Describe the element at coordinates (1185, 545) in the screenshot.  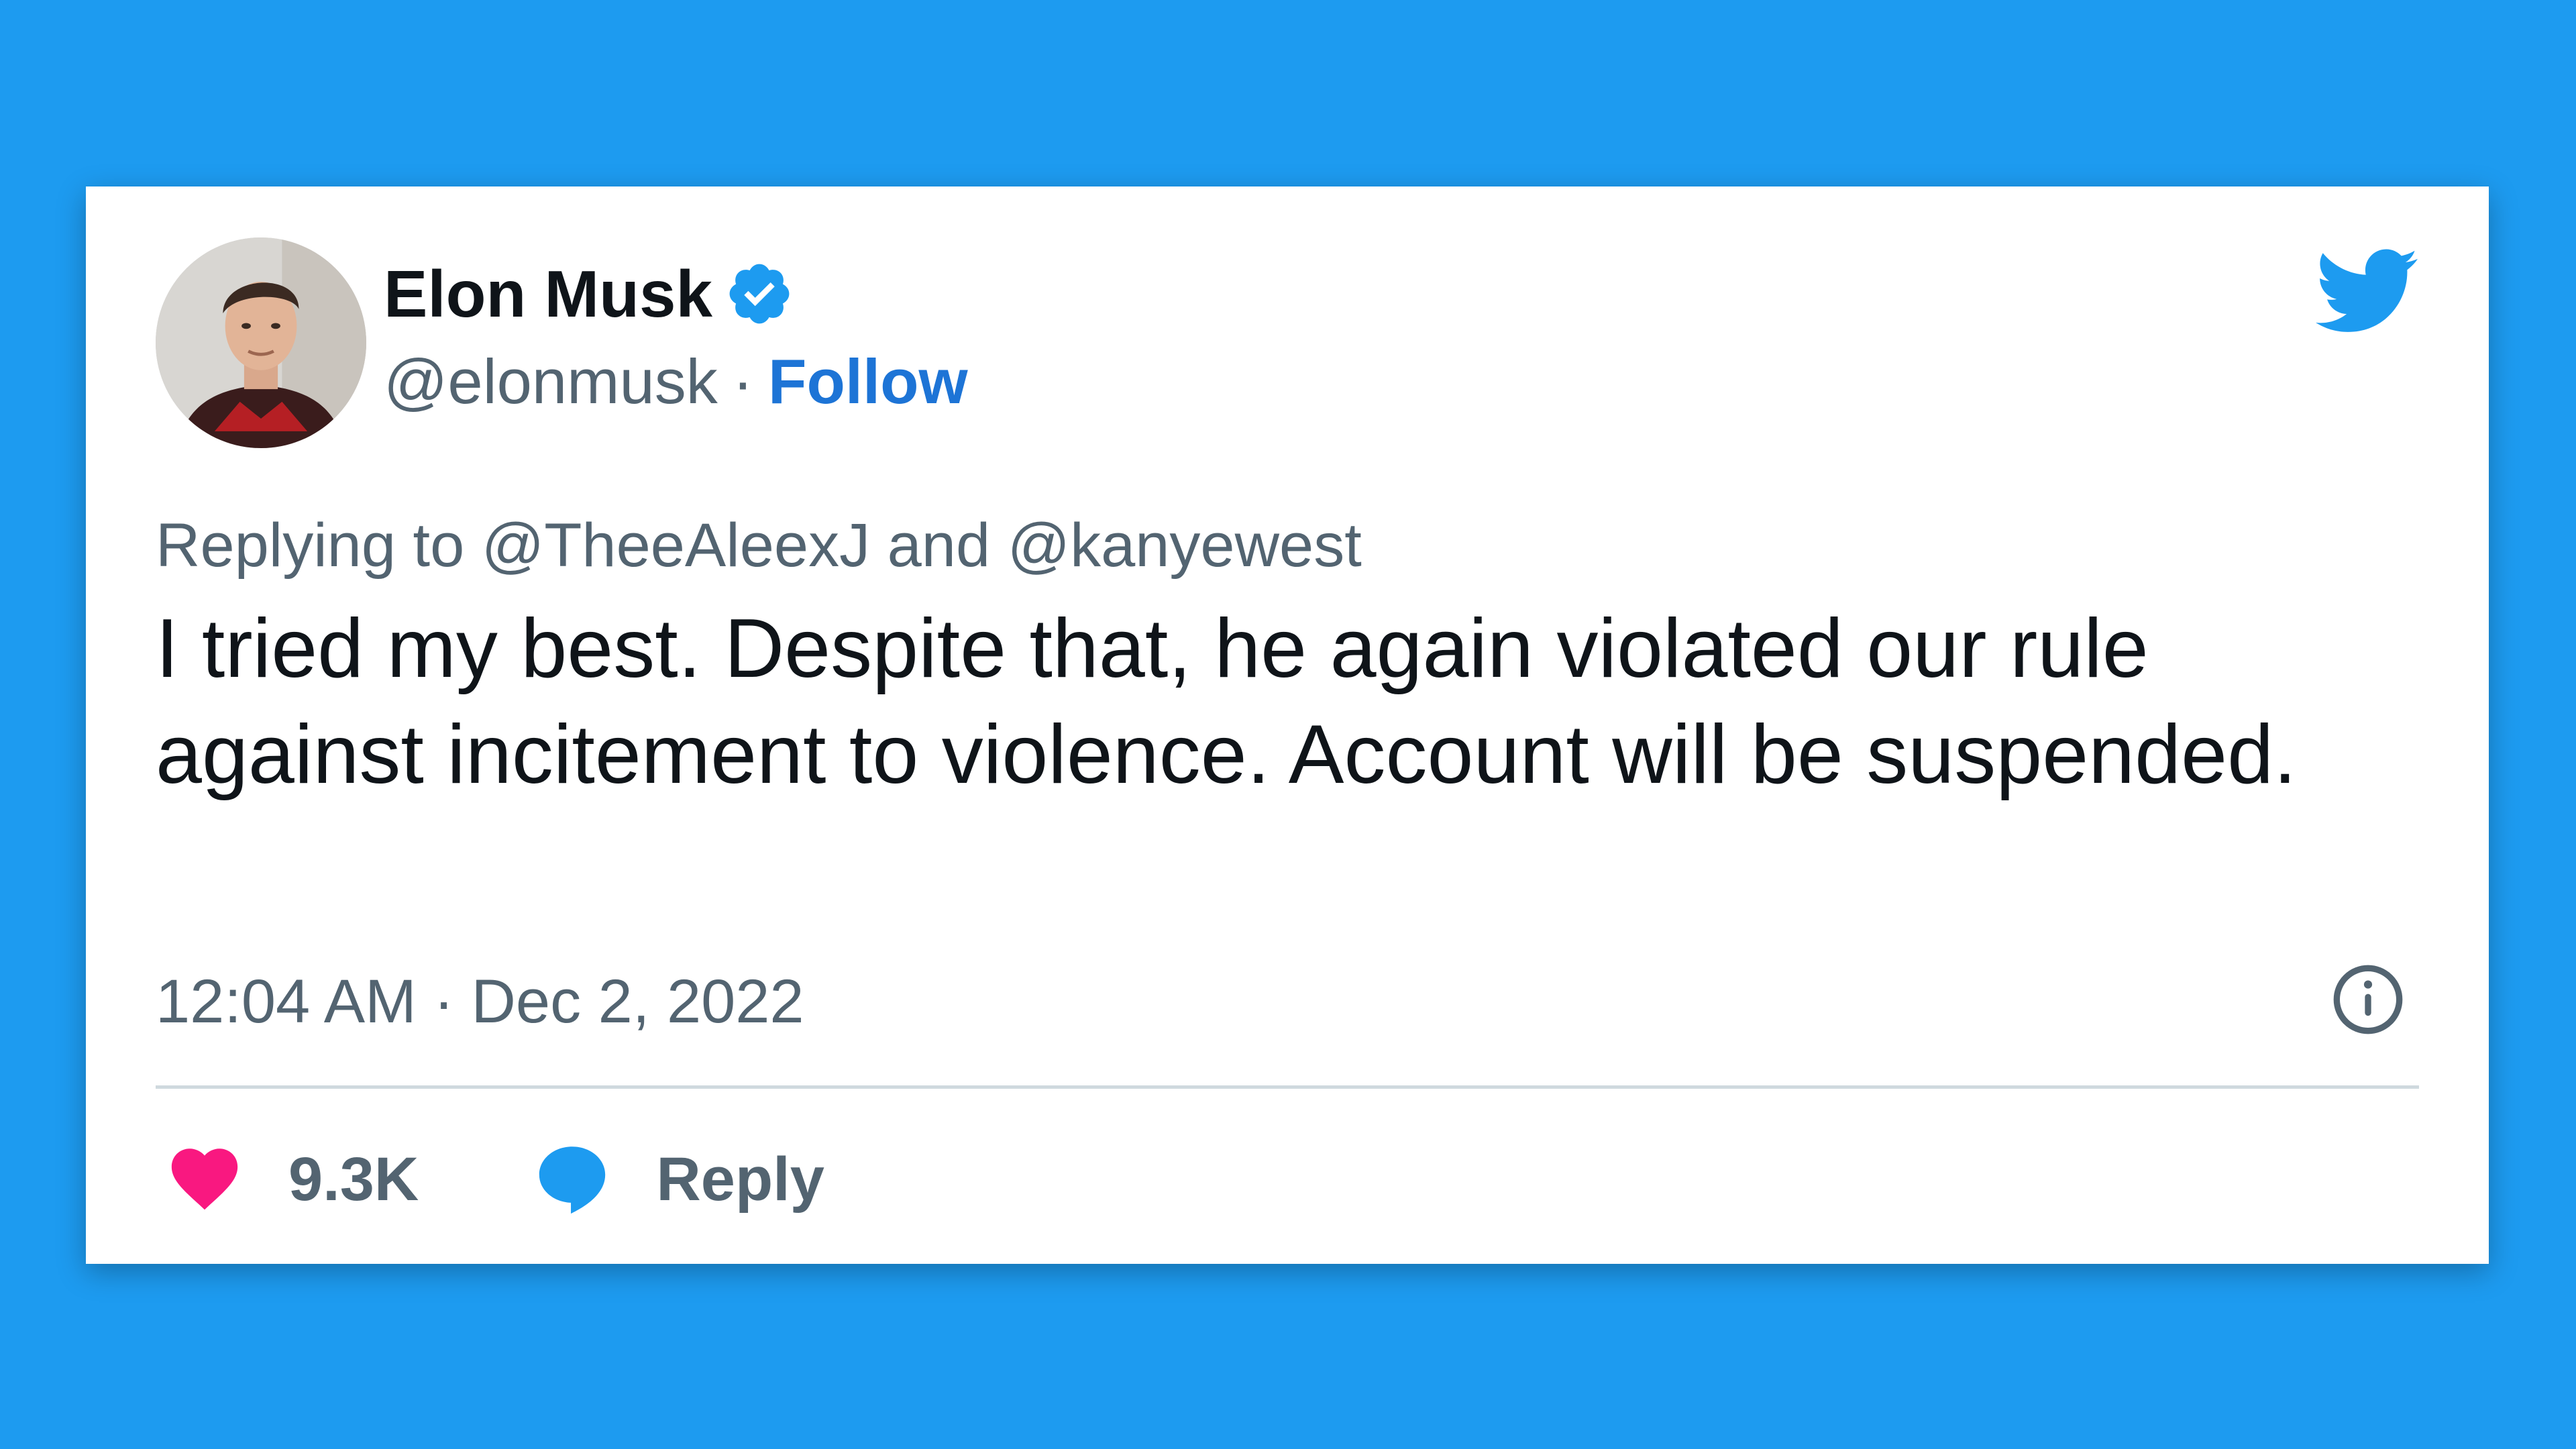
I see `reply-mention-2: @kanyewest` at that location.